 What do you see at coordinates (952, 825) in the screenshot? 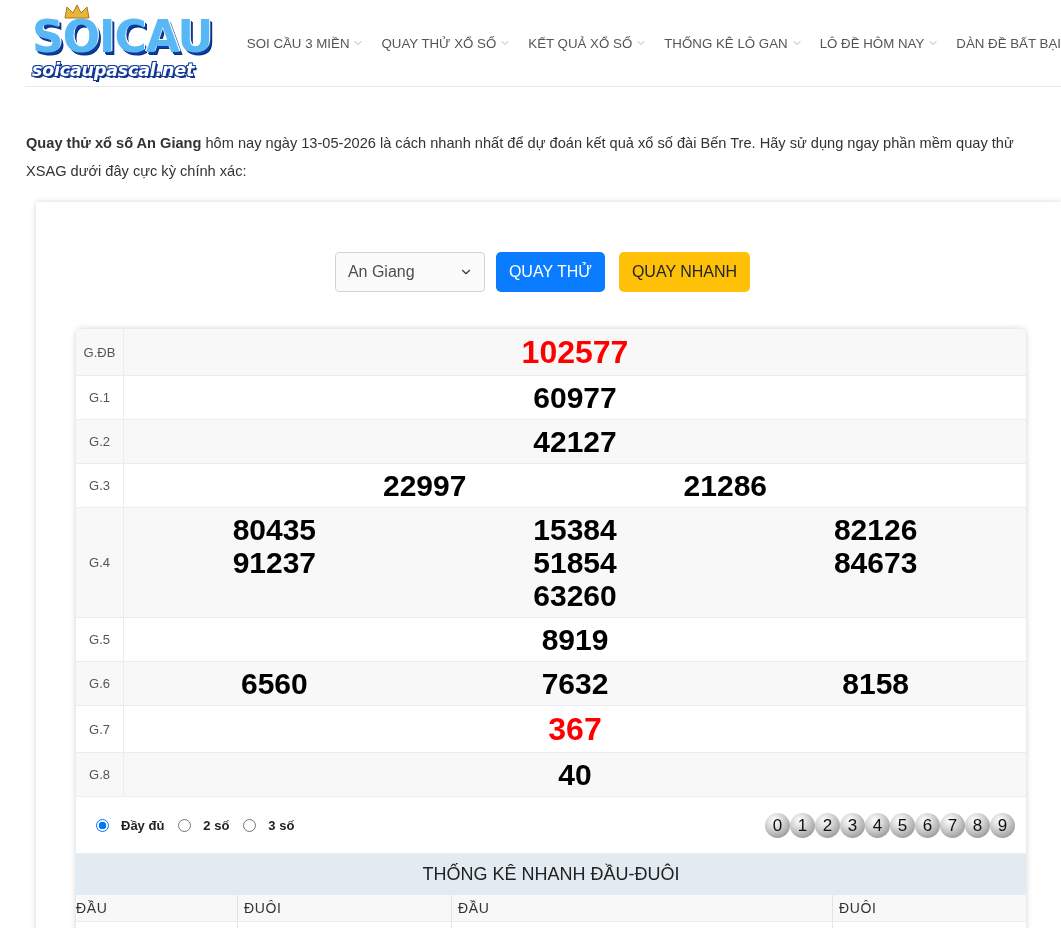
I see `number-ball: 7` at bounding box center [952, 825].